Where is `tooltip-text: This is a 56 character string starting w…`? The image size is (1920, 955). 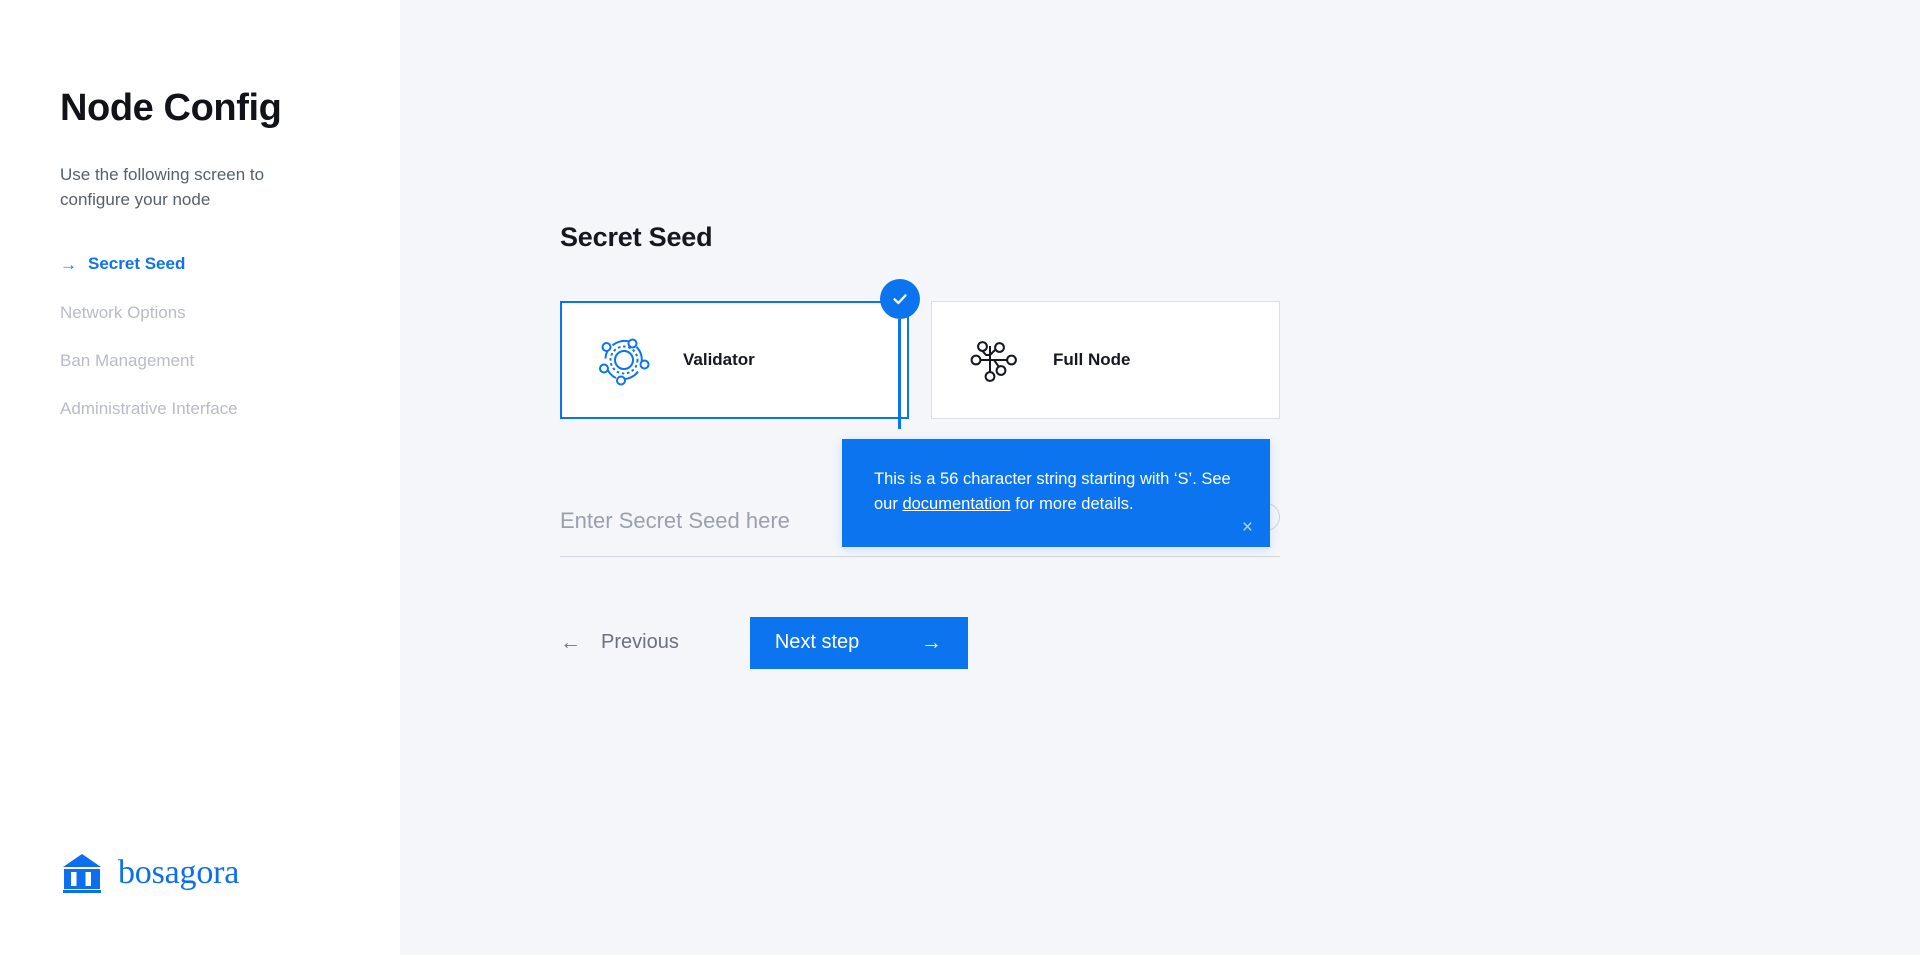
tooltip-text: This is a 56 character string starting w… is located at coordinates (1056, 492).